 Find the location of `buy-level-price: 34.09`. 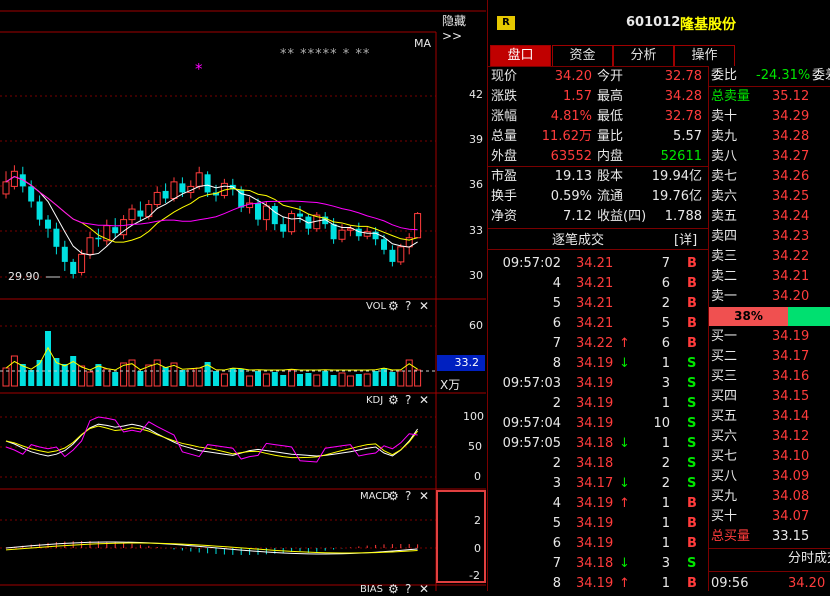

buy-level-price: 34.09 is located at coordinates (790, 477).